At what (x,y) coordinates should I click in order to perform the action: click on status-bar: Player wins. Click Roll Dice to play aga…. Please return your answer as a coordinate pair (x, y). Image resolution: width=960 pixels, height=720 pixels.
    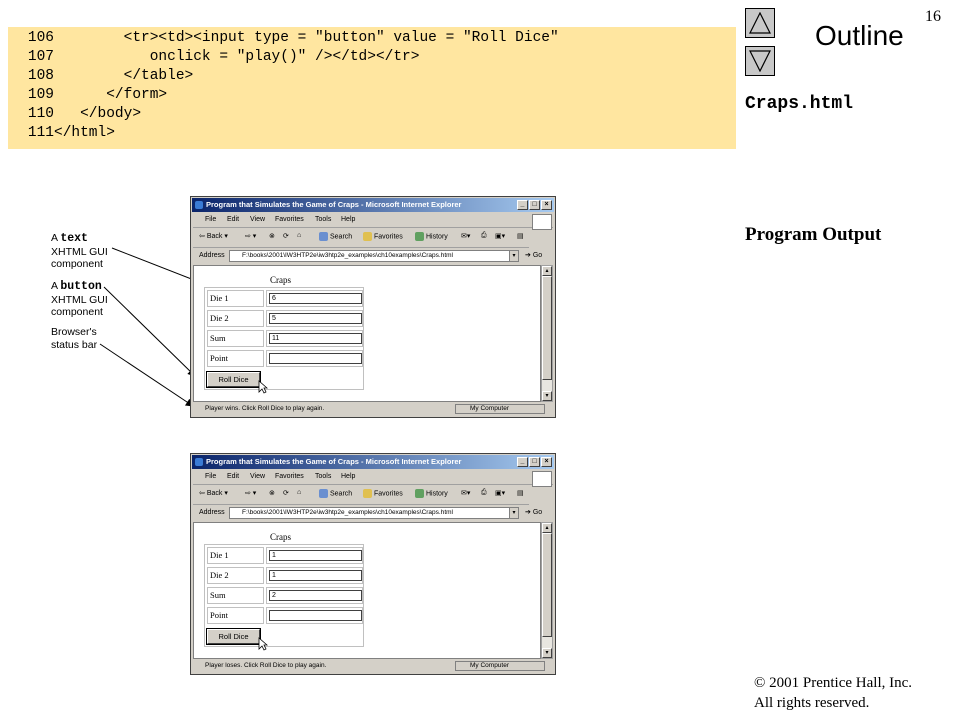
    Looking at the image, I should click on (373, 409).